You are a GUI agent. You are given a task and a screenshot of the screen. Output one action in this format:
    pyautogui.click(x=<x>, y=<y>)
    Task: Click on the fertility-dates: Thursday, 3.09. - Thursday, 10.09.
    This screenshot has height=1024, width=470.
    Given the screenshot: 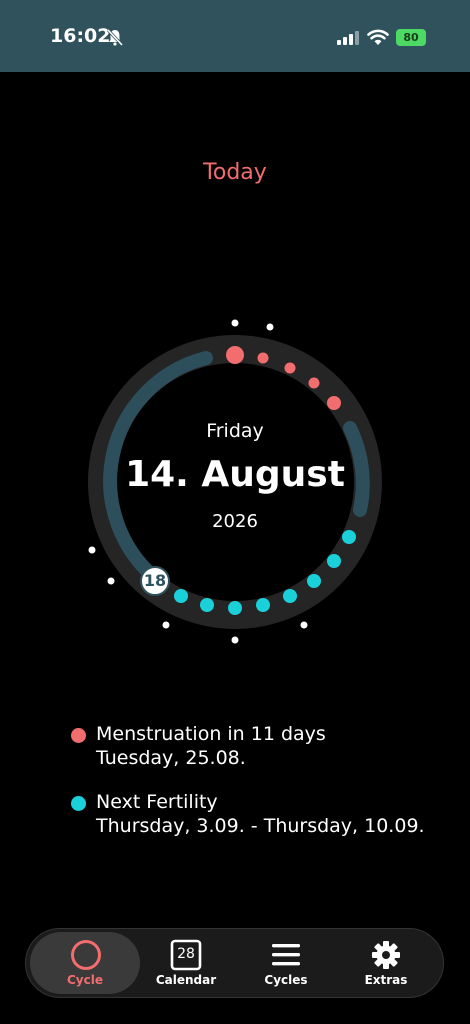 What is the action you would take?
    pyautogui.click(x=260, y=826)
    